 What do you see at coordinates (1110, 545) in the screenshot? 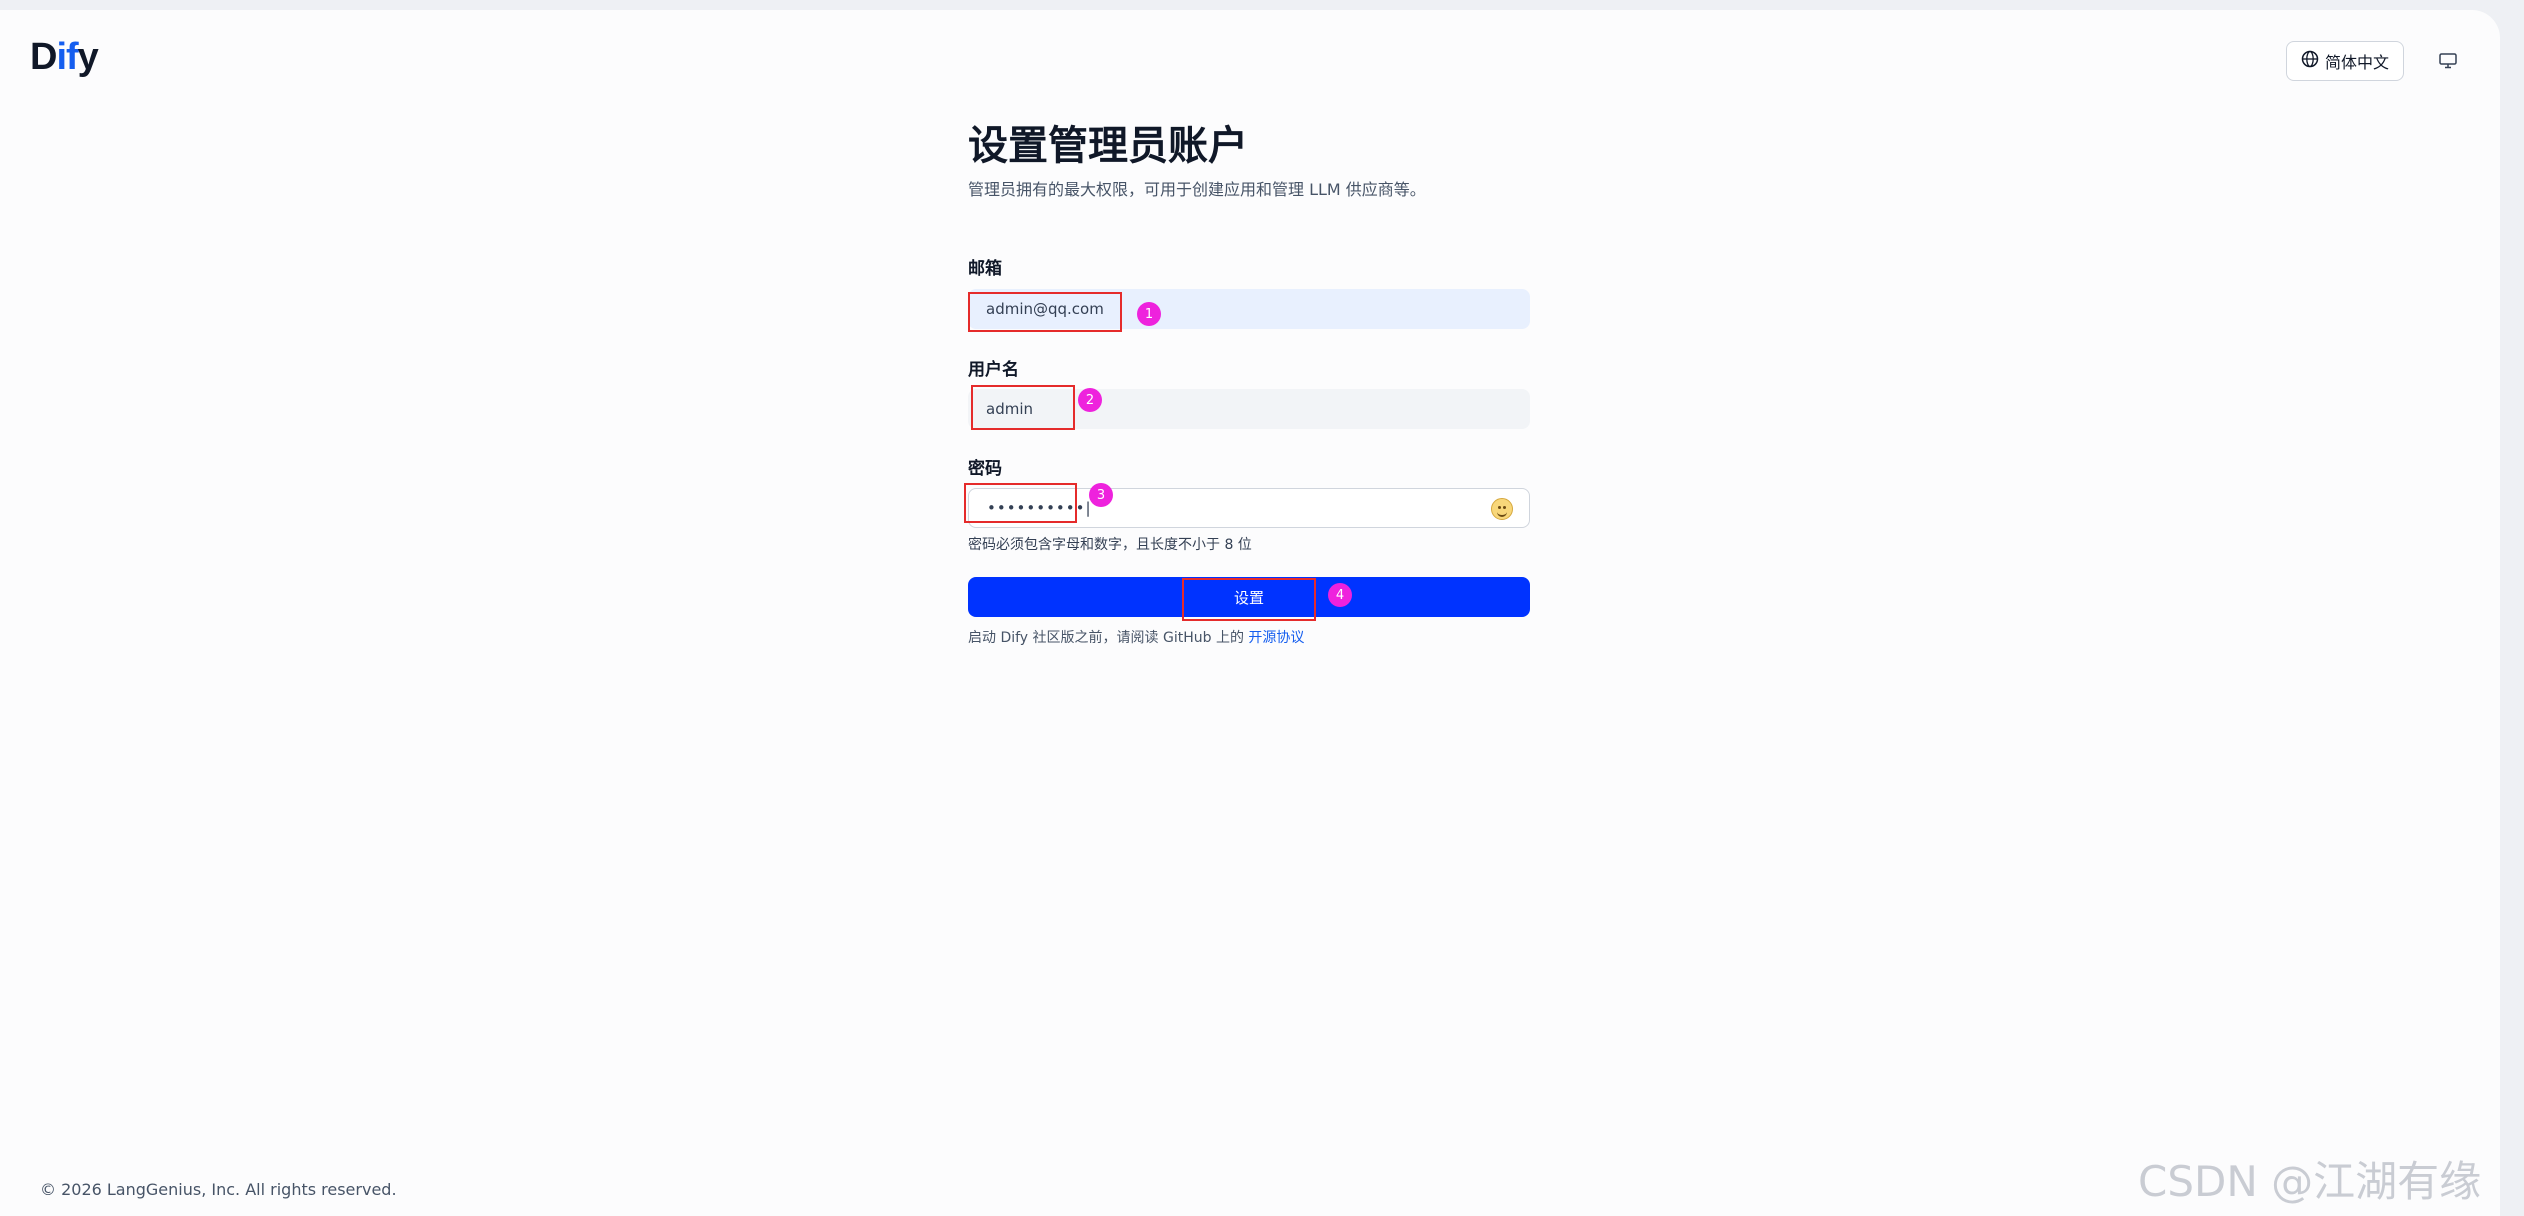
I see `password-hint: 密码必须包含字母和数字，且长度不小于 8 位` at bounding box center [1110, 545].